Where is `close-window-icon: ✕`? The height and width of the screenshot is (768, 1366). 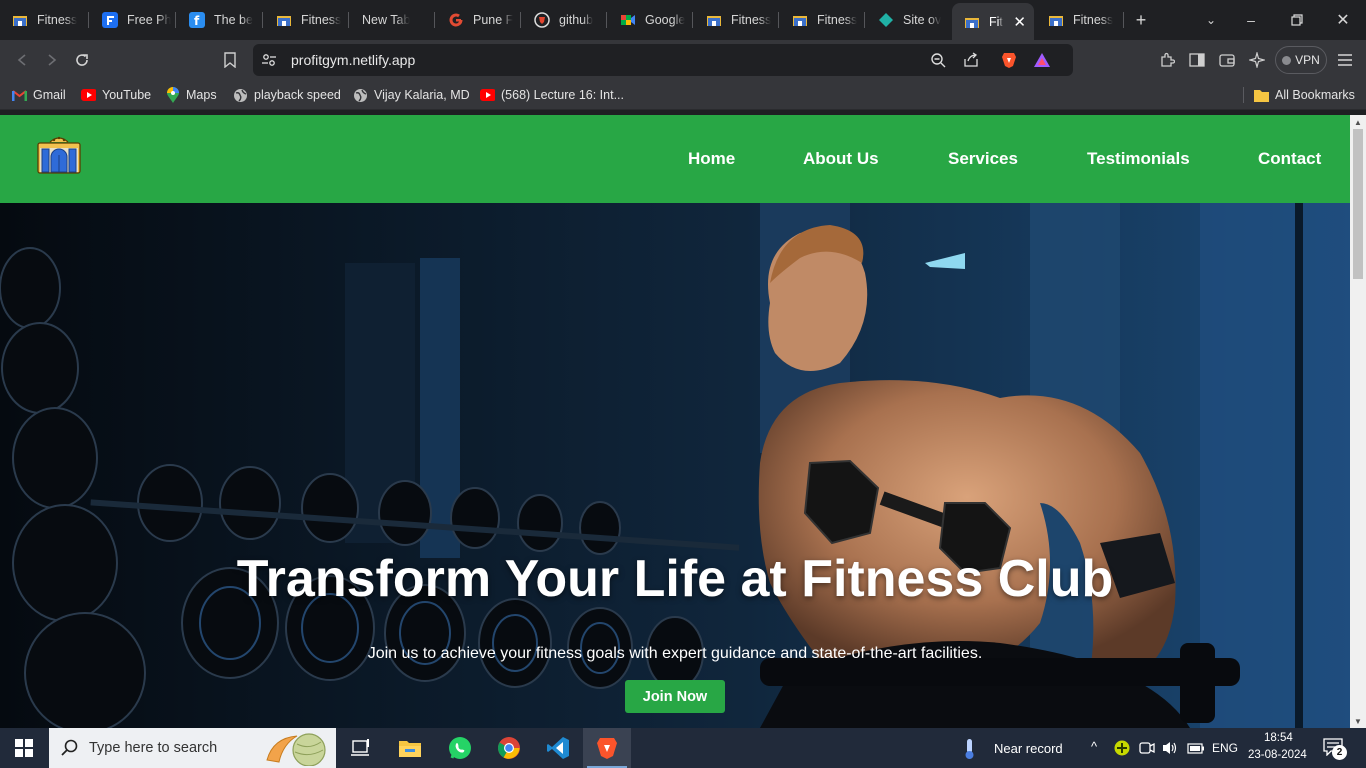 close-window-icon: ✕ is located at coordinates (1343, 20).